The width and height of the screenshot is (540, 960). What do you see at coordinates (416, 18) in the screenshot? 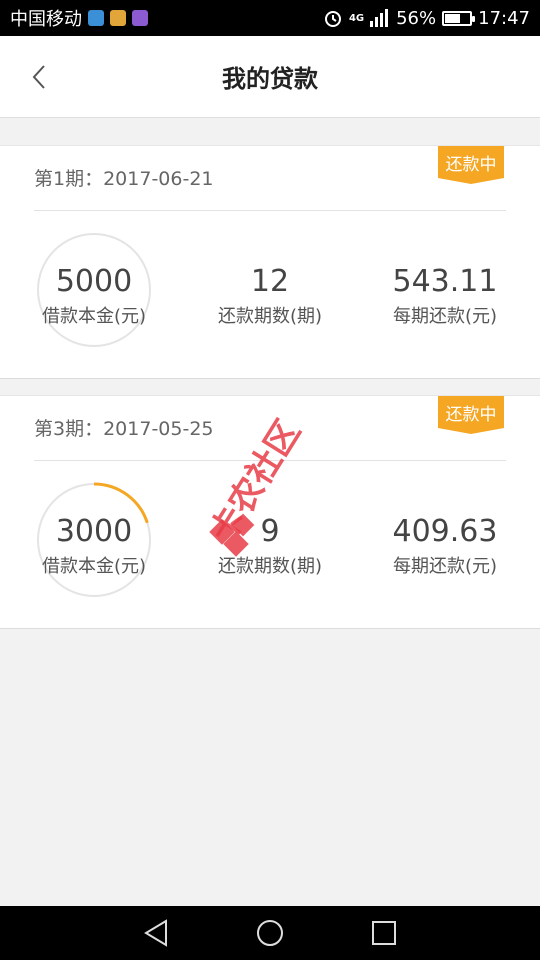
I see `battery-percent: 56%` at bounding box center [416, 18].